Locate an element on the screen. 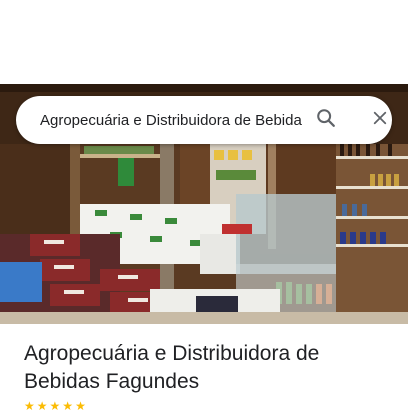  close-icon is located at coordinates (380, 120).